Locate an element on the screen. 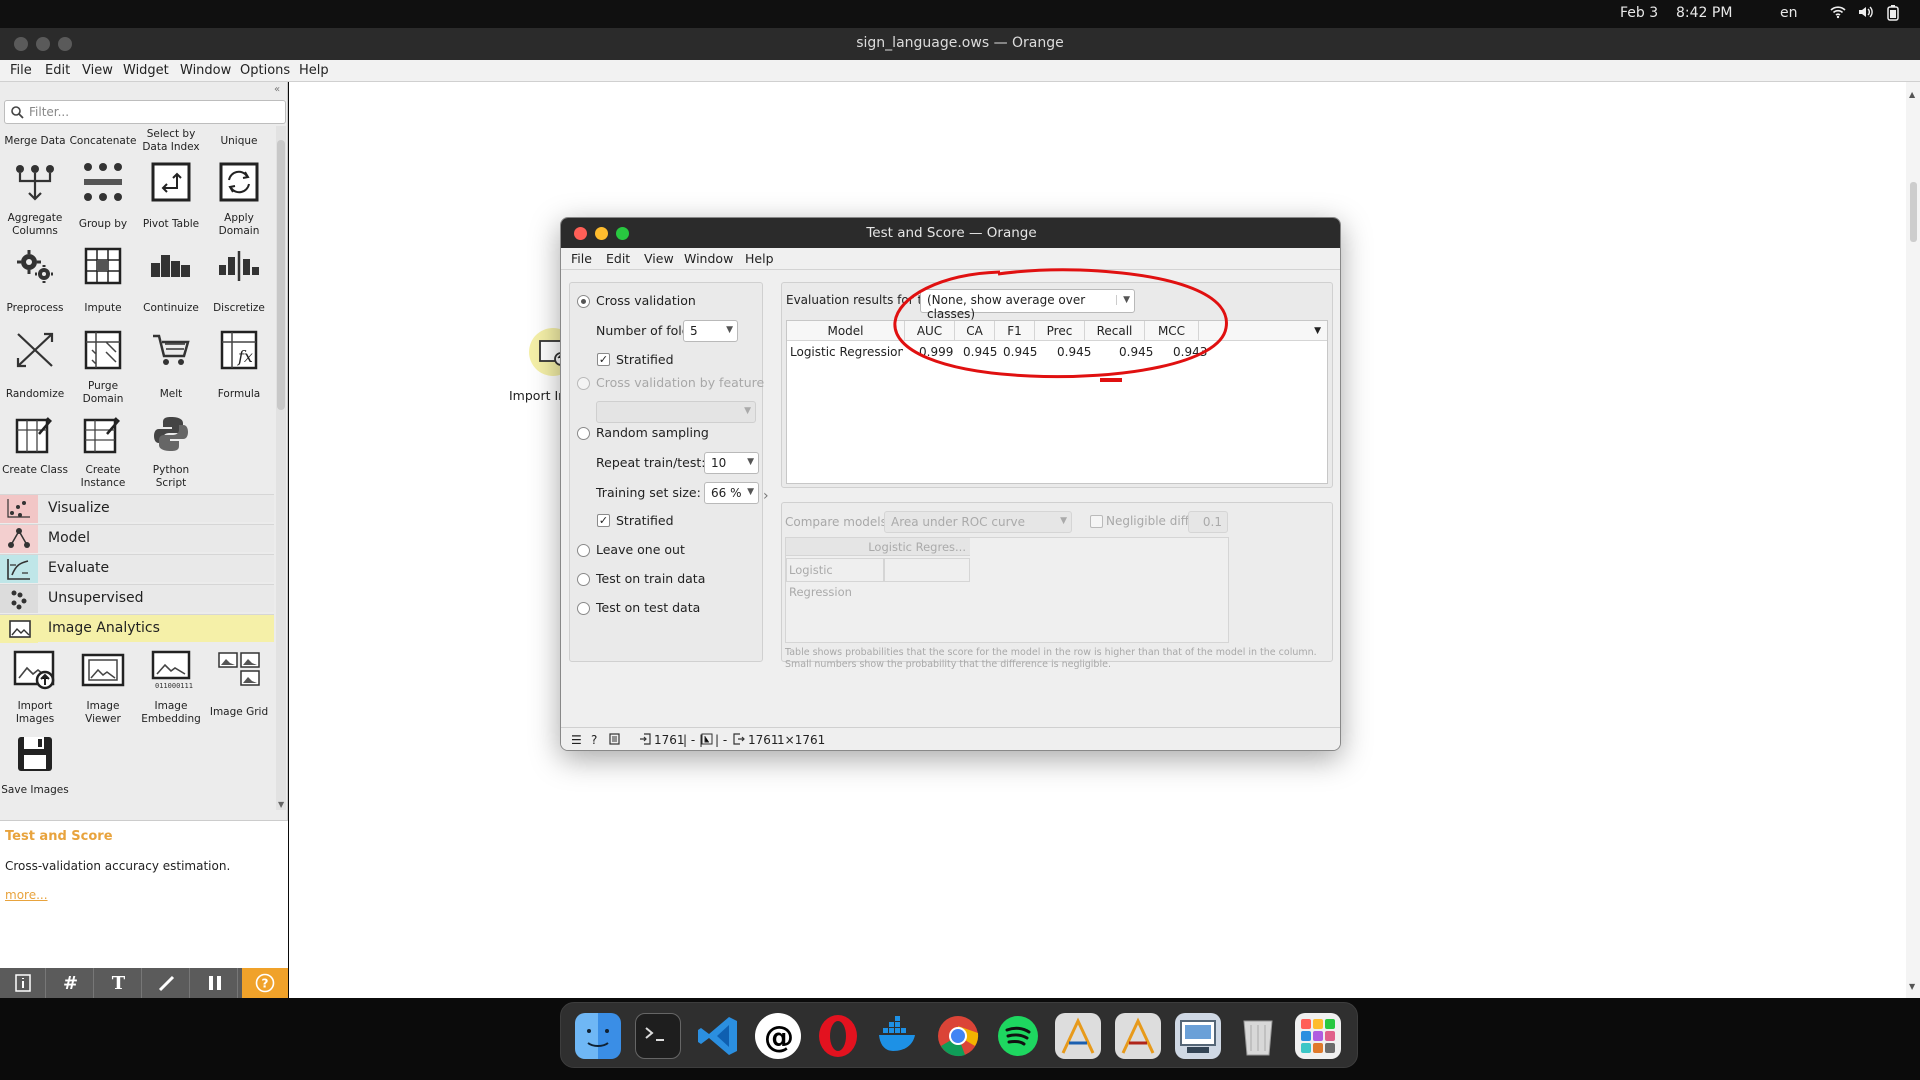 The height and width of the screenshot is (1080, 1920). arrow-annotation-icon is located at coordinates (167, 983).